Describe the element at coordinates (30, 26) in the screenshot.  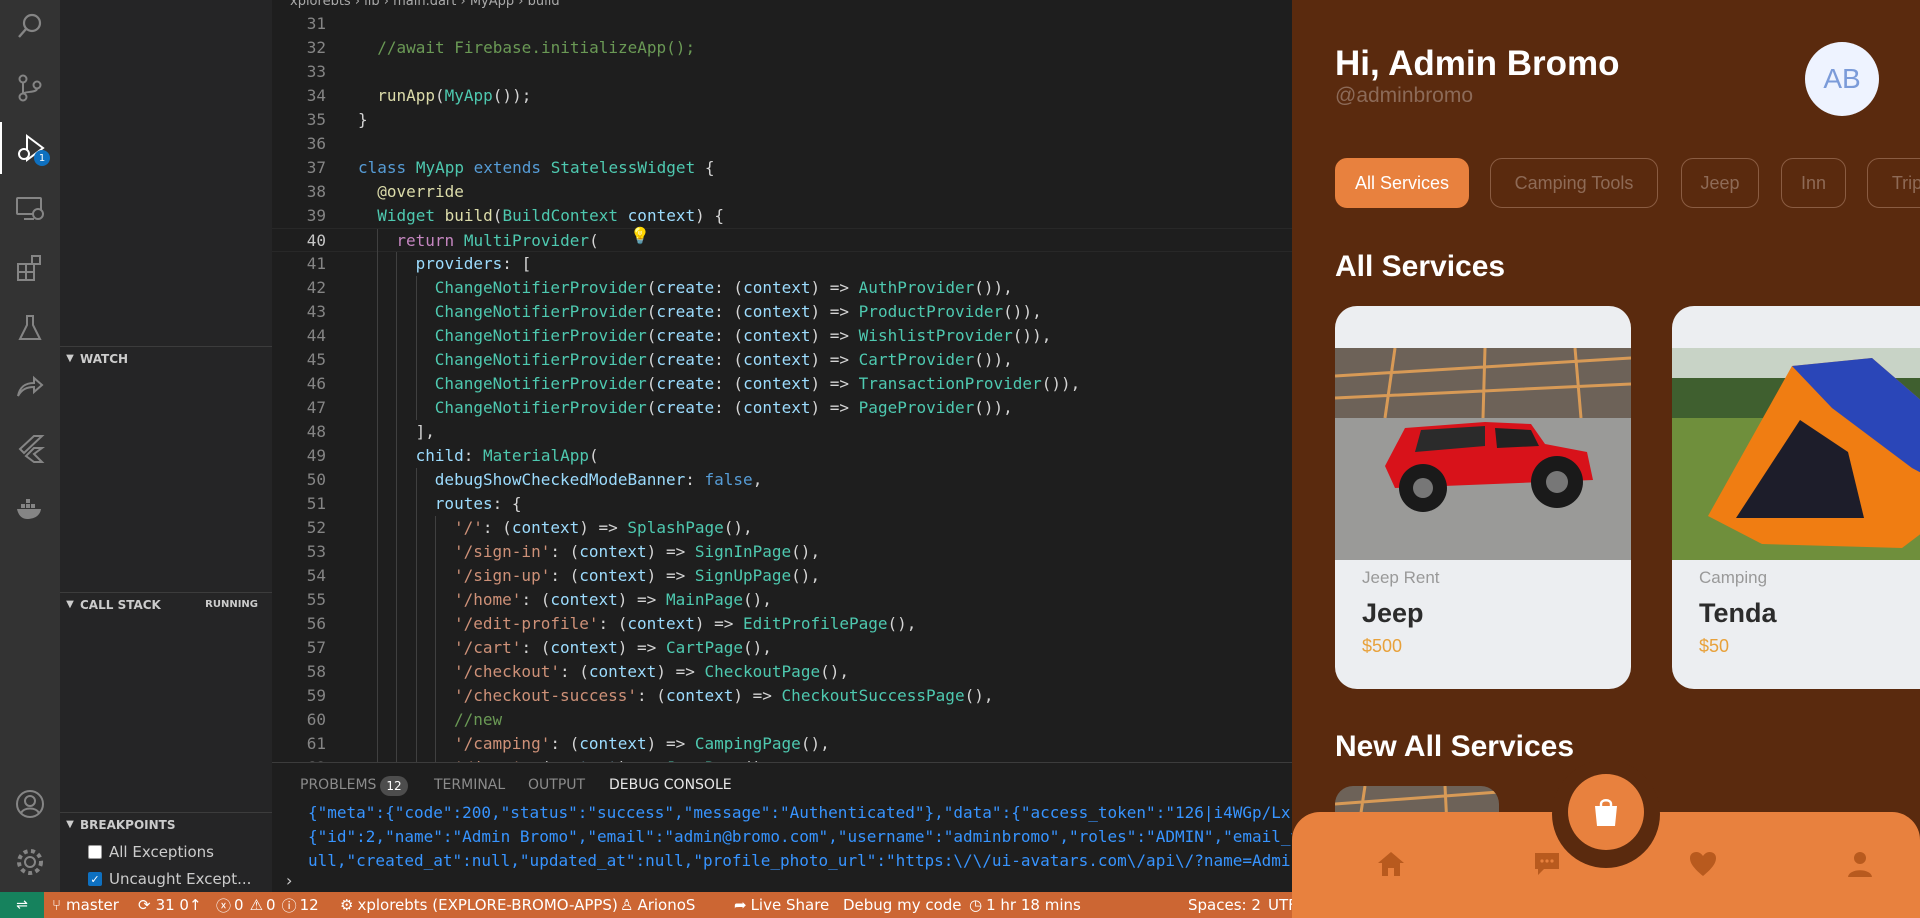
I see `search-icon` at that location.